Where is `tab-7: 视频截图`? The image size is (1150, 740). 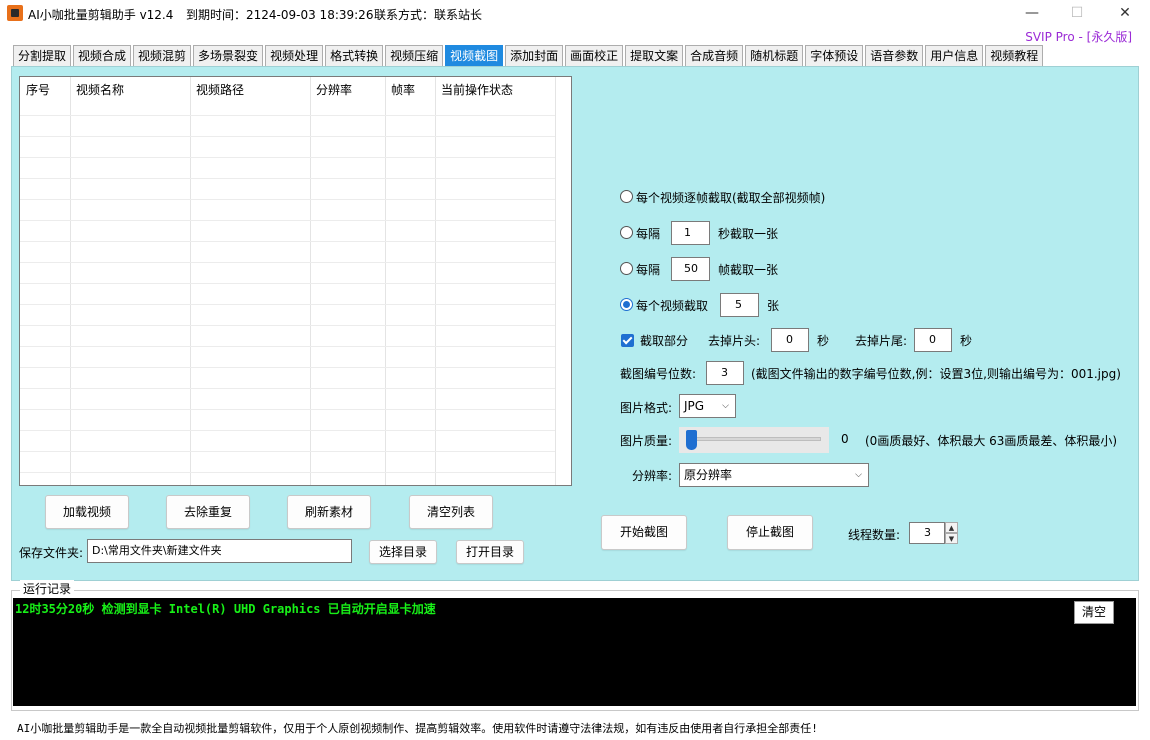 tab-7: 视频截图 is located at coordinates (474, 55).